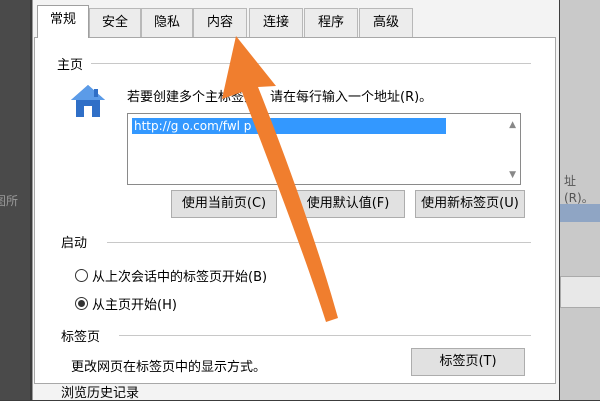 This screenshot has width=600, height=401. Describe the element at coordinates (224, 204) in the screenshot. I see `use-current-button: 使用当前页(C)` at that location.